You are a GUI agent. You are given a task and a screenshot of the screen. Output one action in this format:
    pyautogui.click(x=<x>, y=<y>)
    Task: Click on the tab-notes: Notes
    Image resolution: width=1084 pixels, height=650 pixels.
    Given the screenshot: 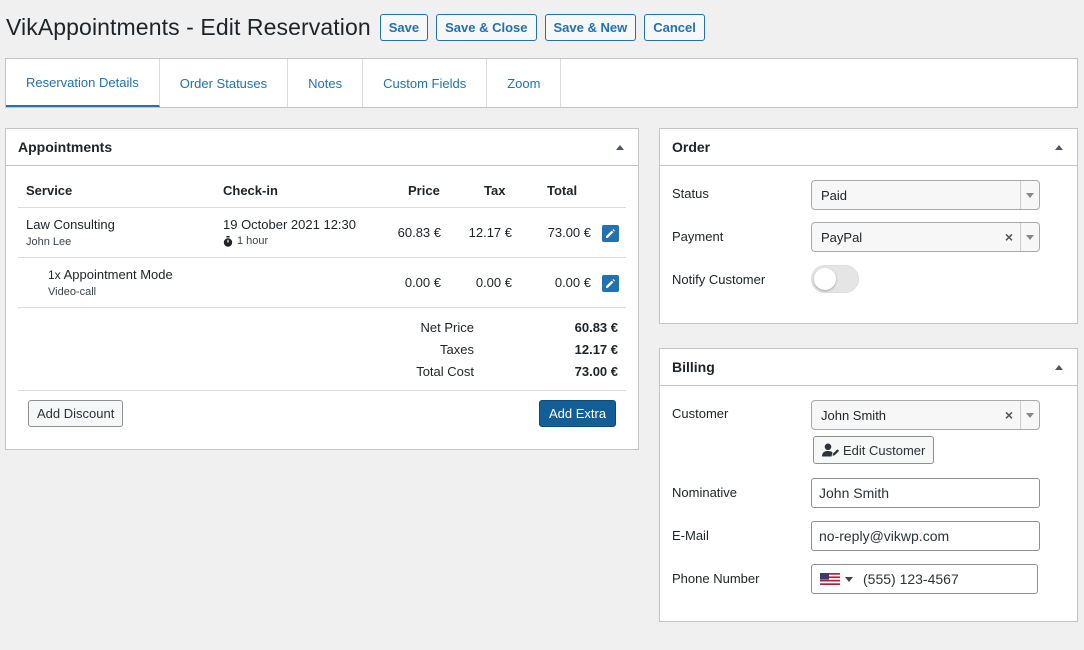 What is the action you would take?
    pyautogui.click(x=326, y=83)
    